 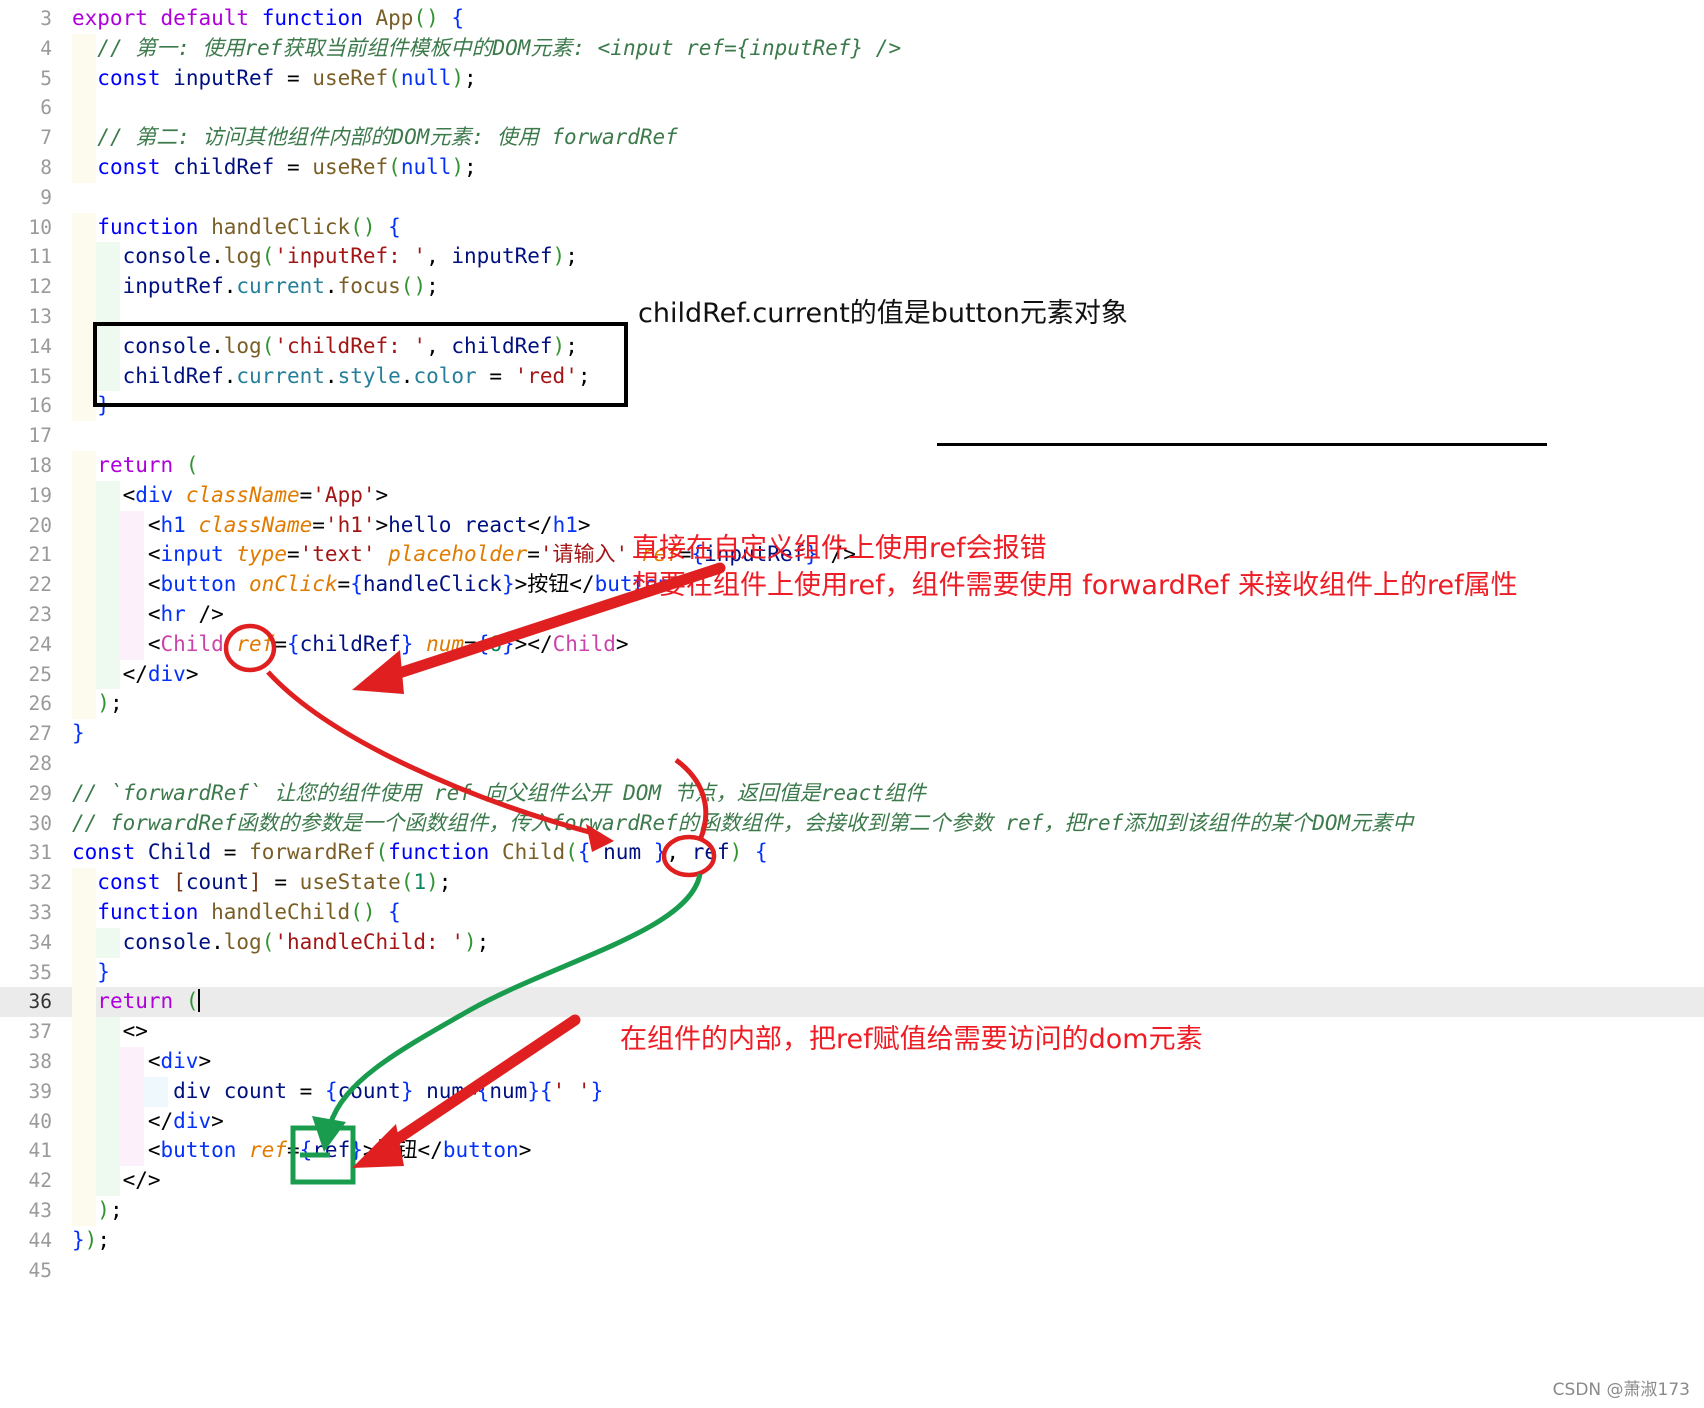 I want to click on code-line: 40 </div>, so click(x=852, y=1121).